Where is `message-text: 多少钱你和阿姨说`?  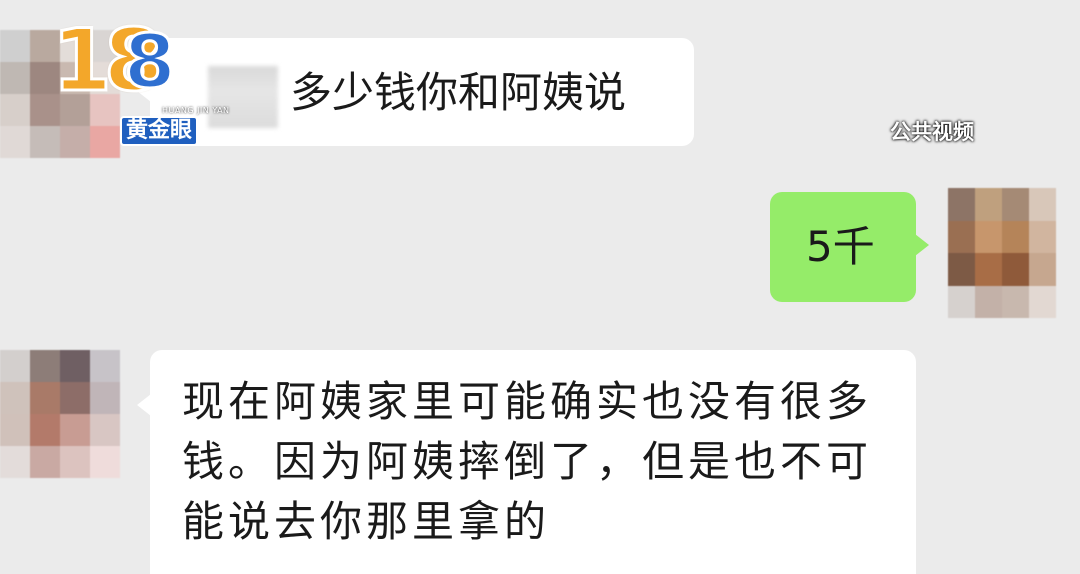
message-text: 多少钱你和阿姨说 is located at coordinates (458, 92).